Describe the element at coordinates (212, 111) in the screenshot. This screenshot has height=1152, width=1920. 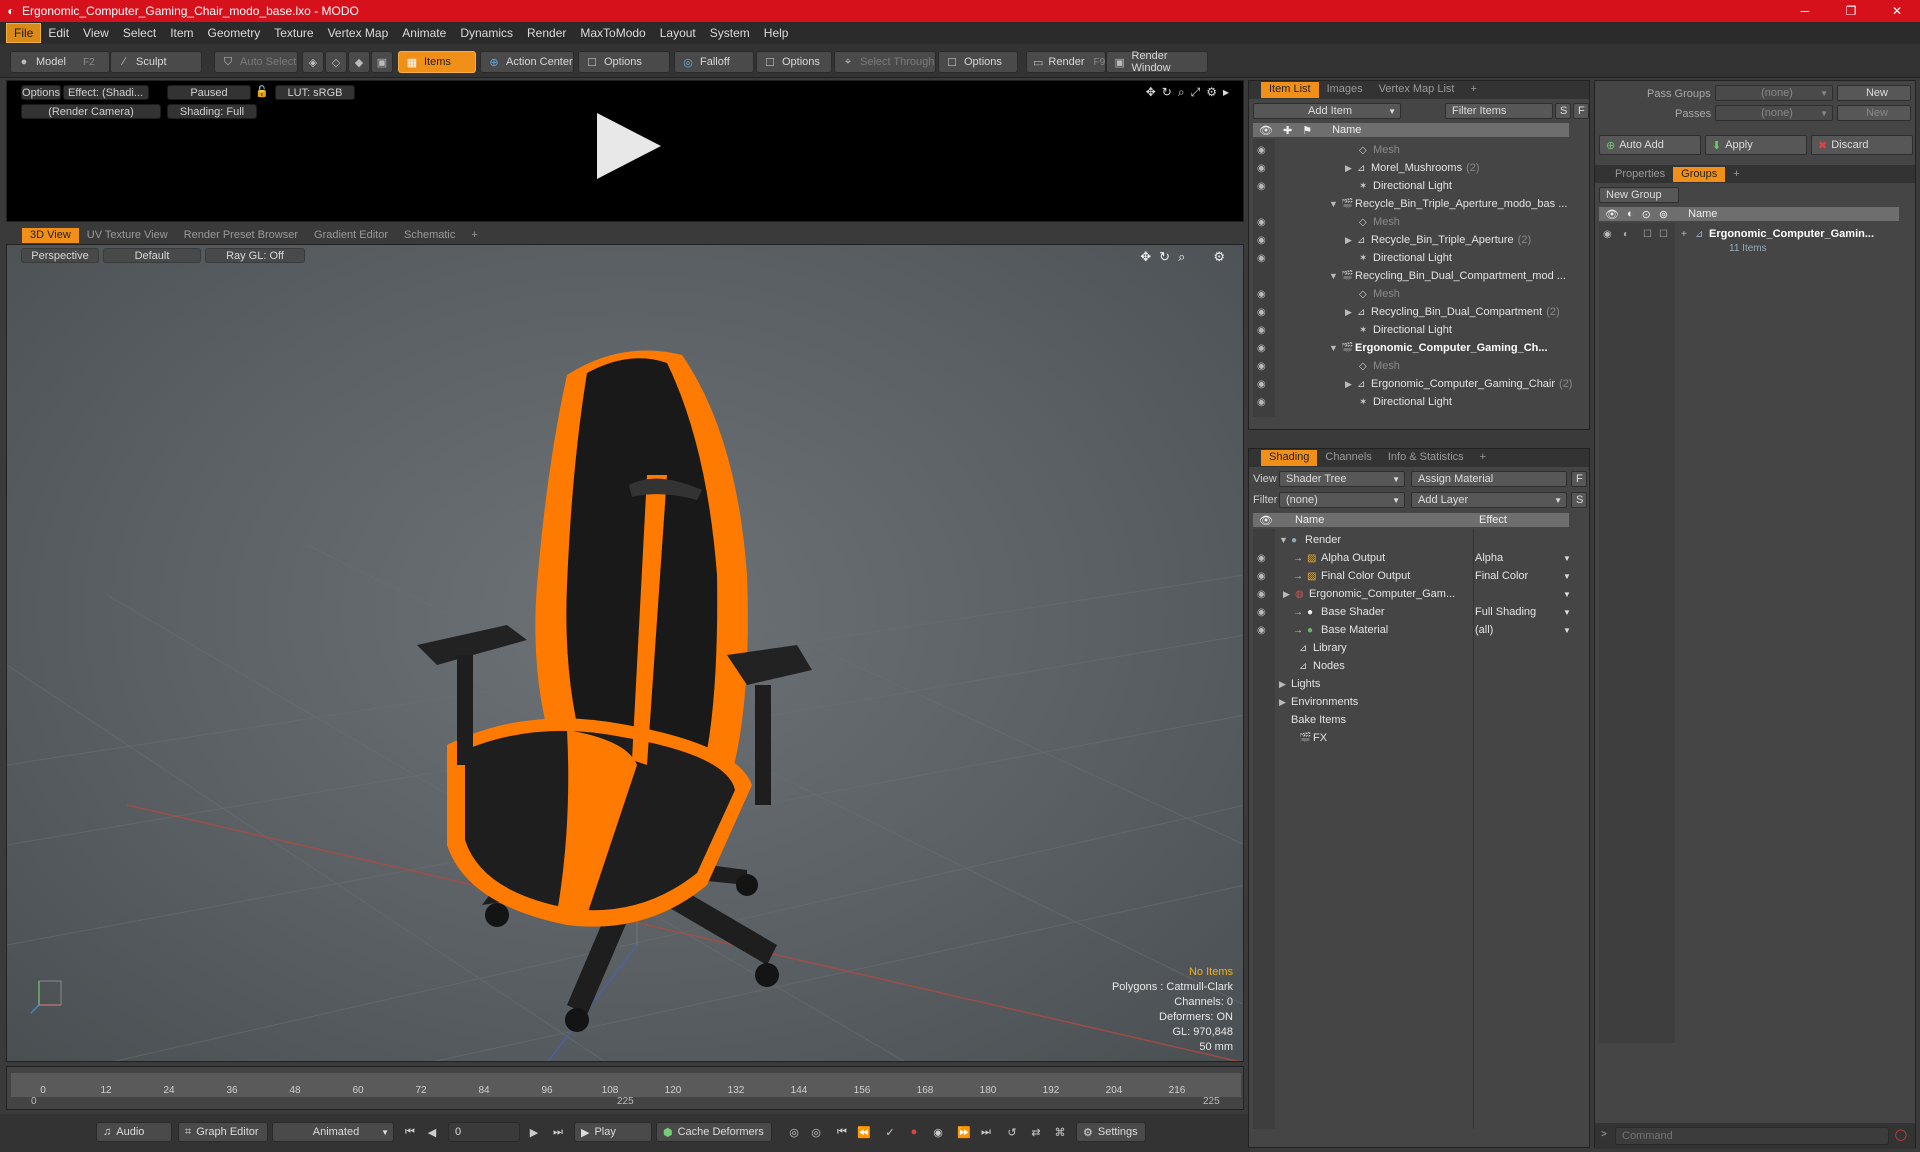
I see `shading-dropdown: Shading: Full` at that location.